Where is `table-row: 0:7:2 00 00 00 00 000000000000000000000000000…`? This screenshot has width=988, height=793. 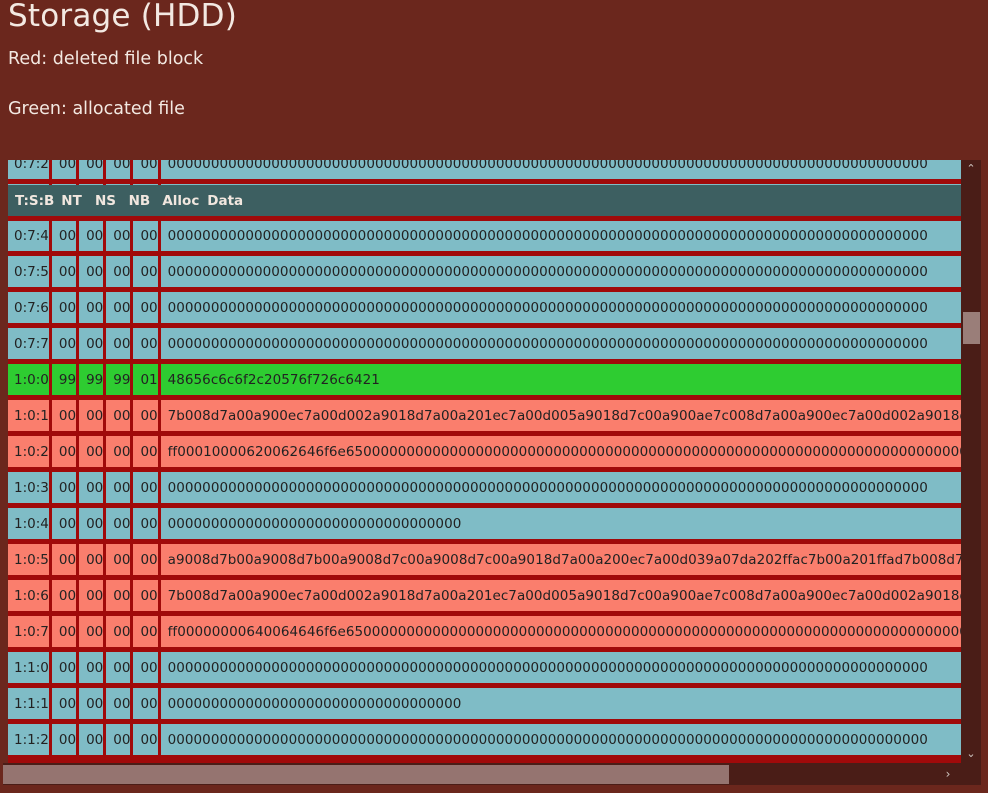
table-row: 0:7:2 00 00 00 00 000000000000000000000000000… is located at coordinates (484, 172).